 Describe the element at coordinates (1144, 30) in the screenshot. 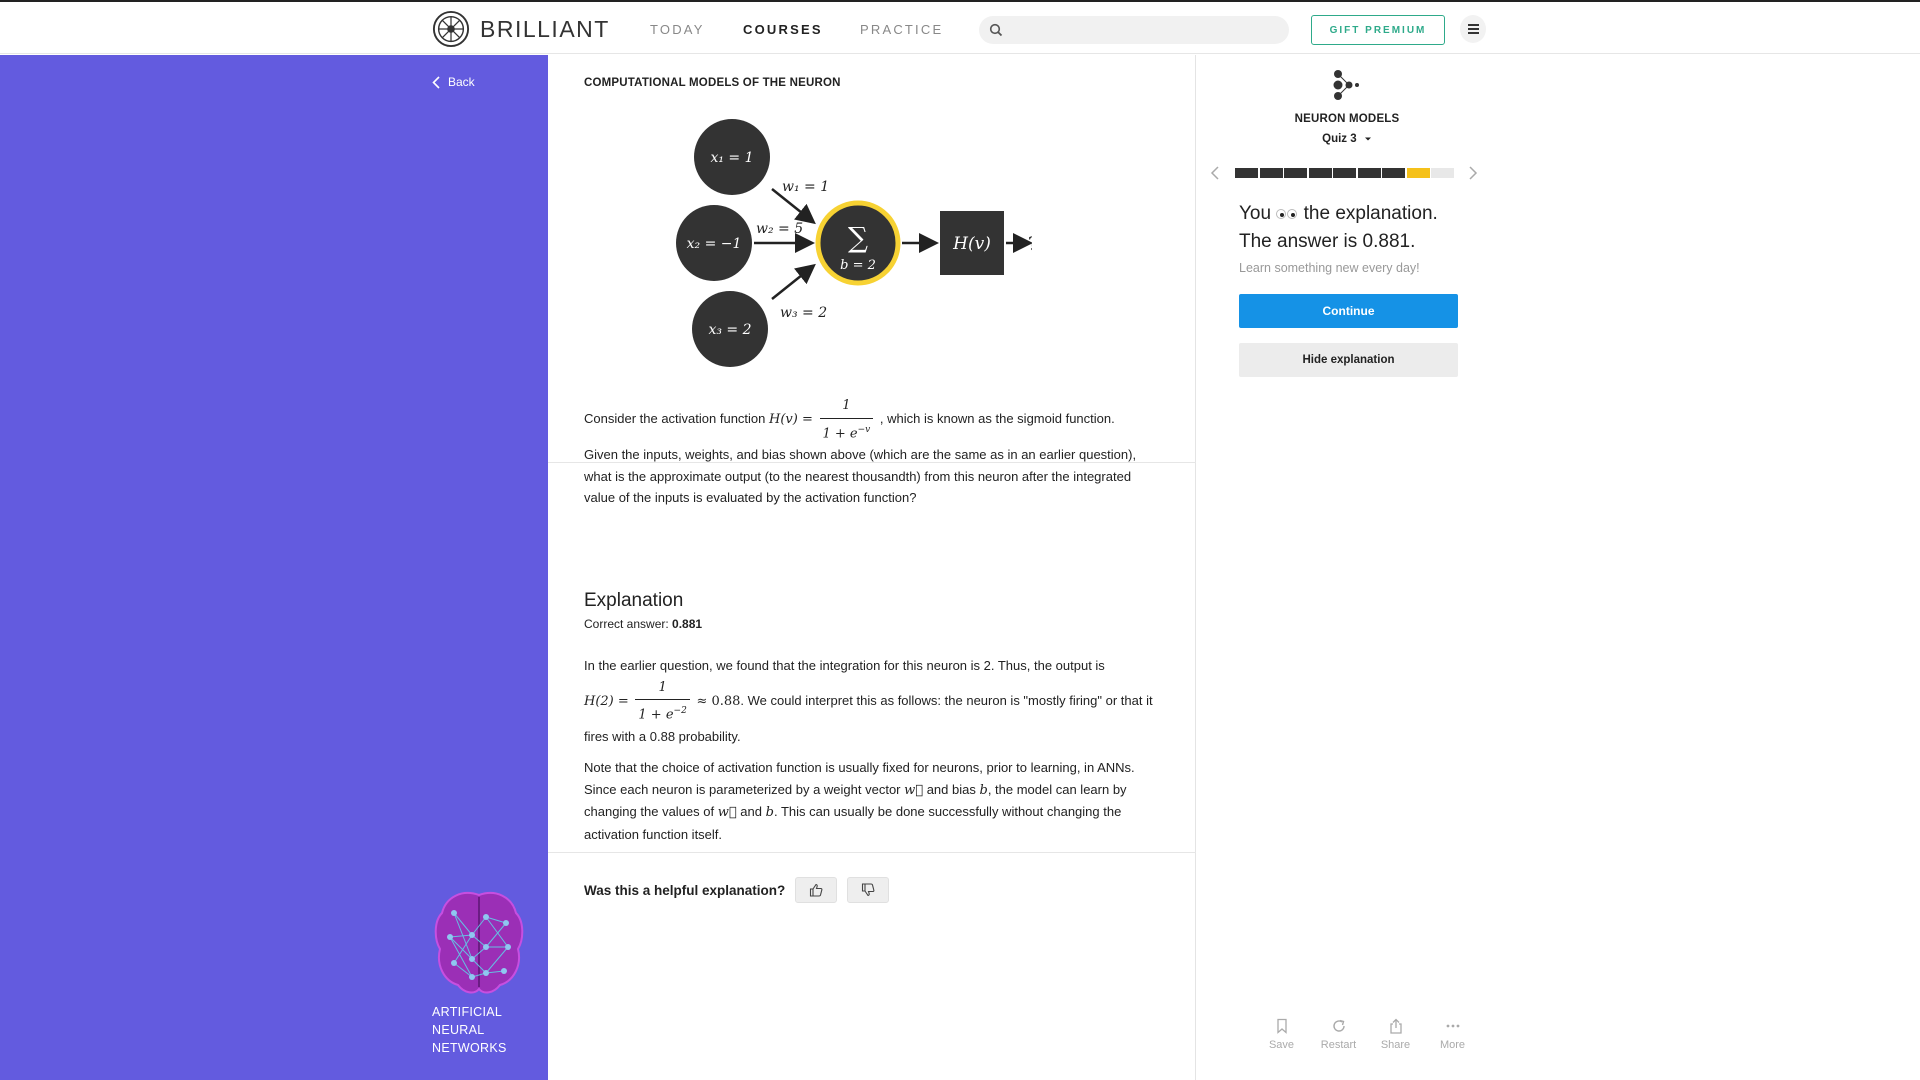

I see `search-input` at that location.